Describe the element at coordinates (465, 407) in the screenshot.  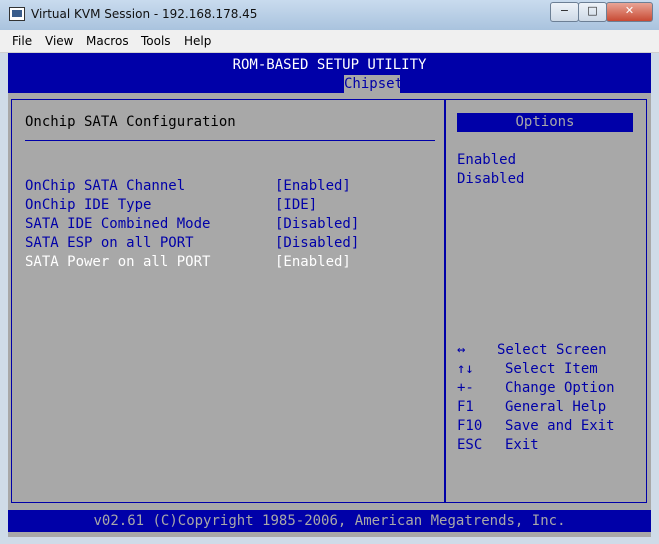
I see `key-name: F1` at that location.